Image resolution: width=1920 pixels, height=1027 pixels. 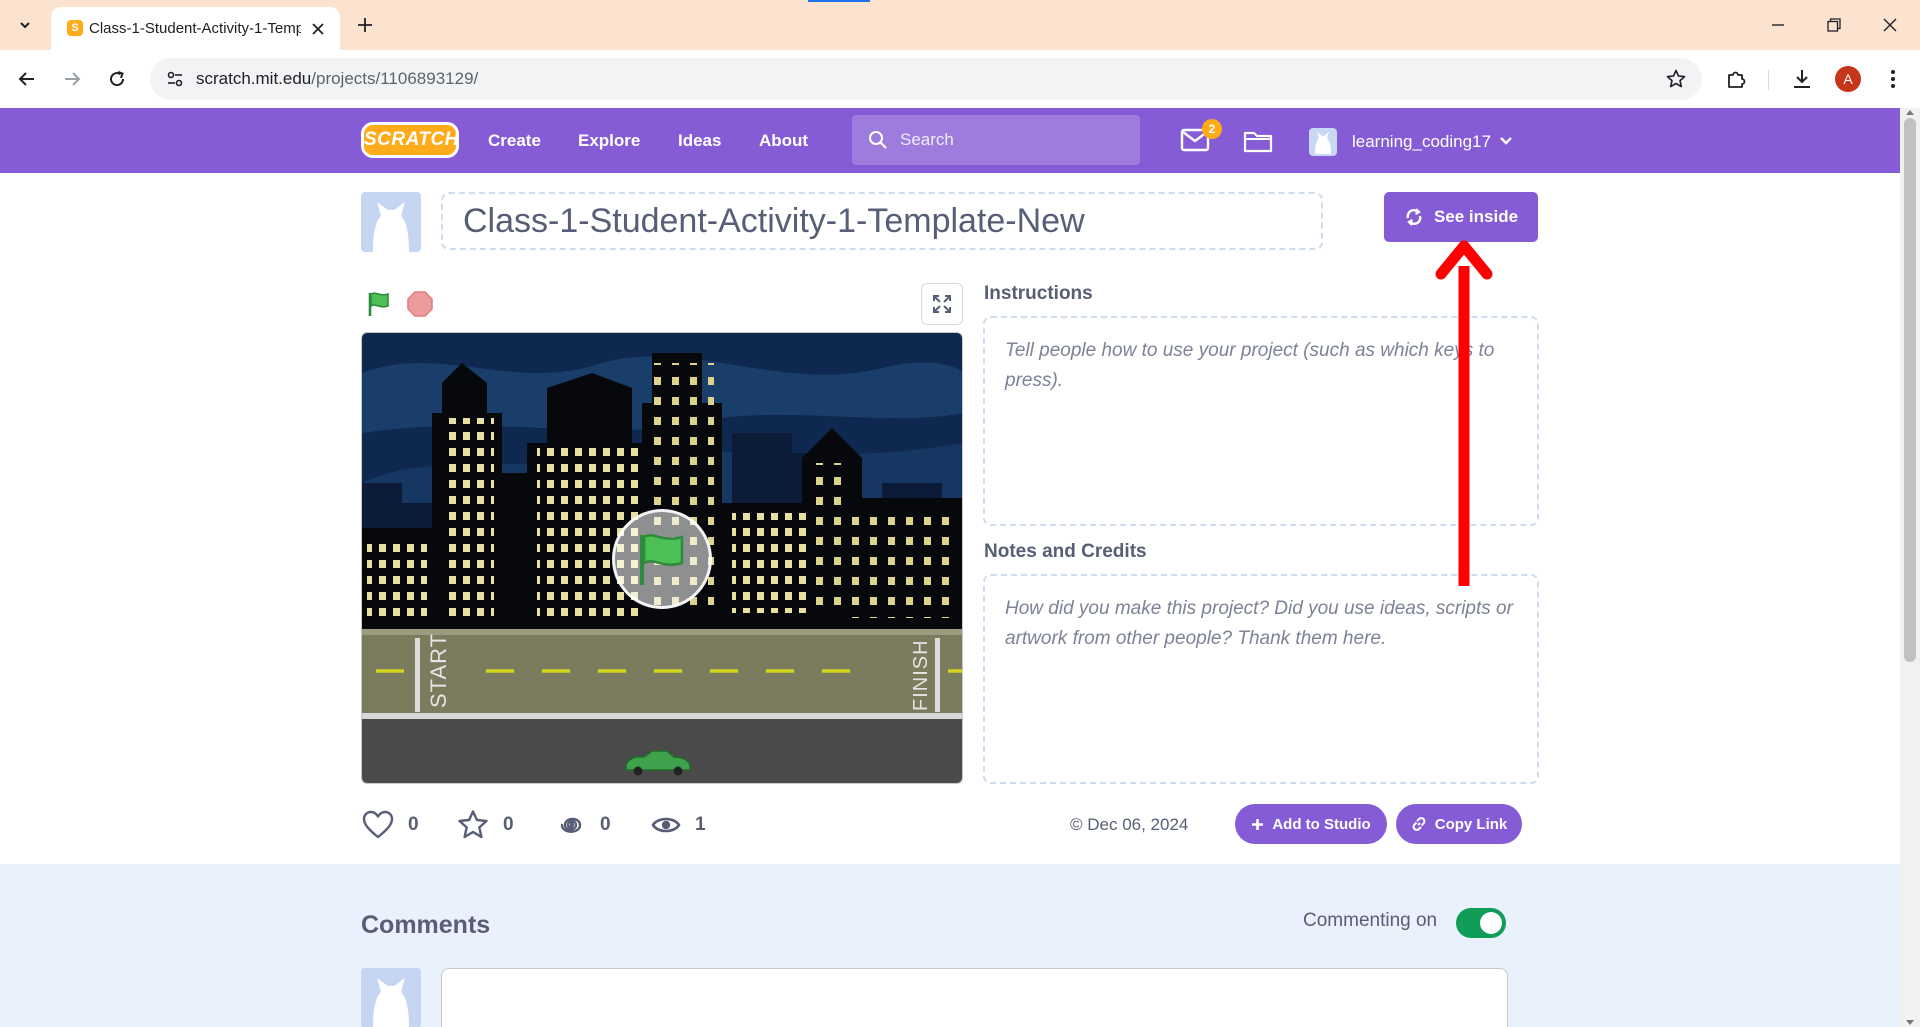 I want to click on commenting-toggle-label: Commenting on, so click(x=1370, y=920).